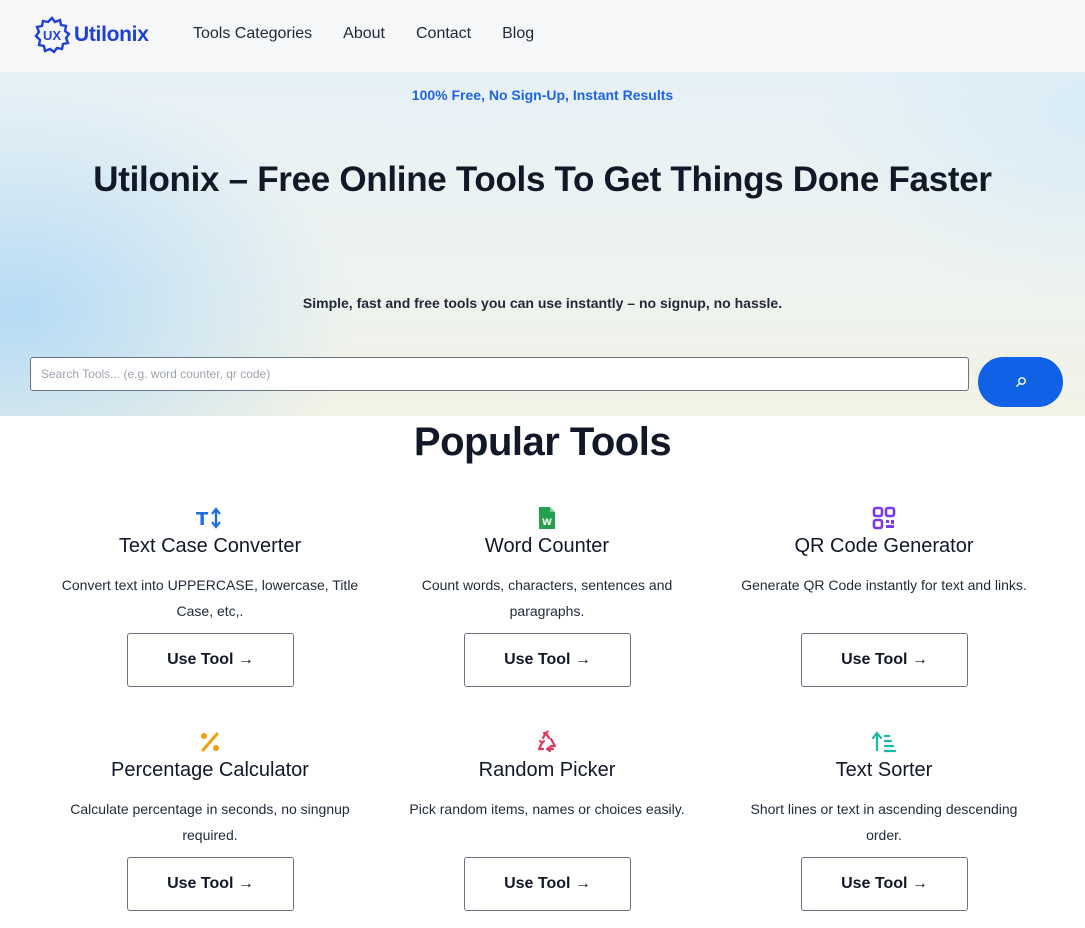 The height and width of the screenshot is (928, 1085). I want to click on search-icon, so click(1020, 382).